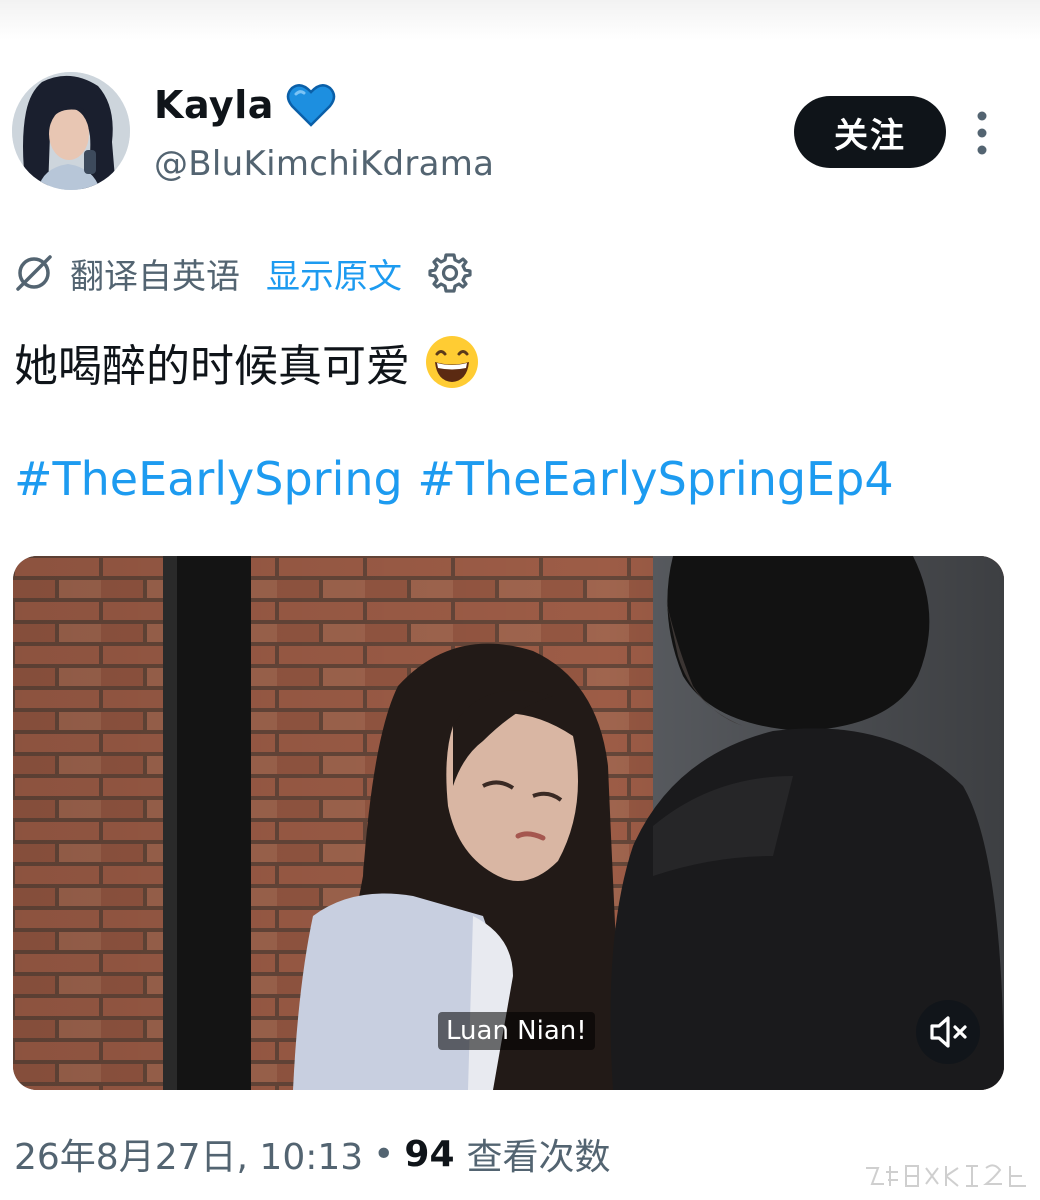 The image size is (1040, 1200). What do you see at coordinates (243, 273) in the screenshot?
I see `translation-row: 翻译自英语 显示原文` at bounding box center [243, 273].